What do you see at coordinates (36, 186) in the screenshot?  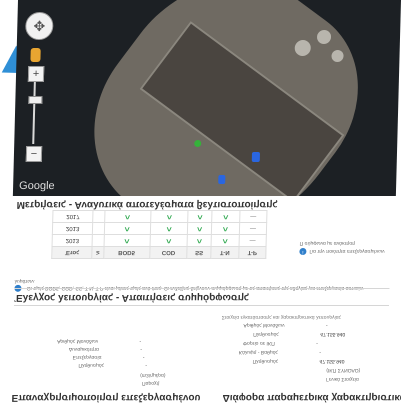 I see `google-logo: Google` at bounding box center [36, 186].